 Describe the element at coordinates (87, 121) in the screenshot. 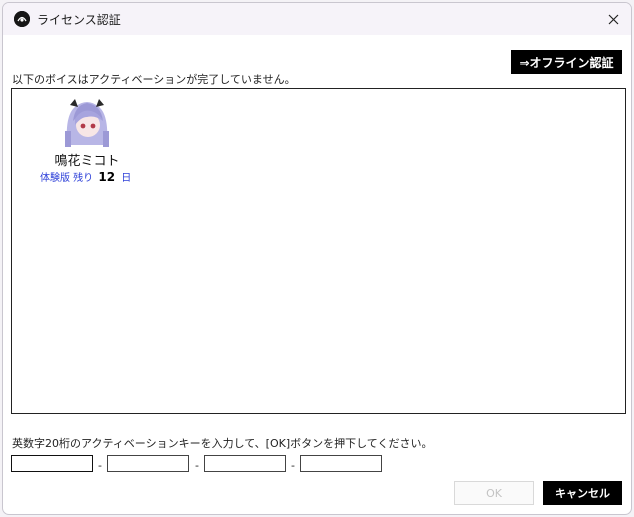

I see `character-avatar` at that location.